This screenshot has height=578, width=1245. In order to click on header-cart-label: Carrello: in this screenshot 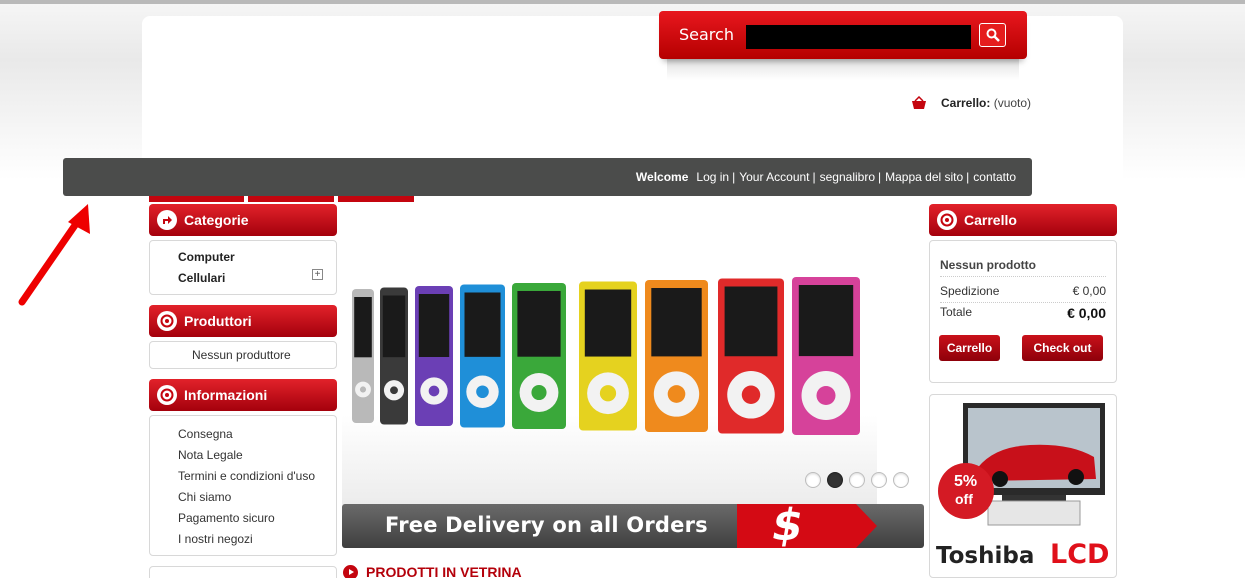, I will do `click(966, 103)`.